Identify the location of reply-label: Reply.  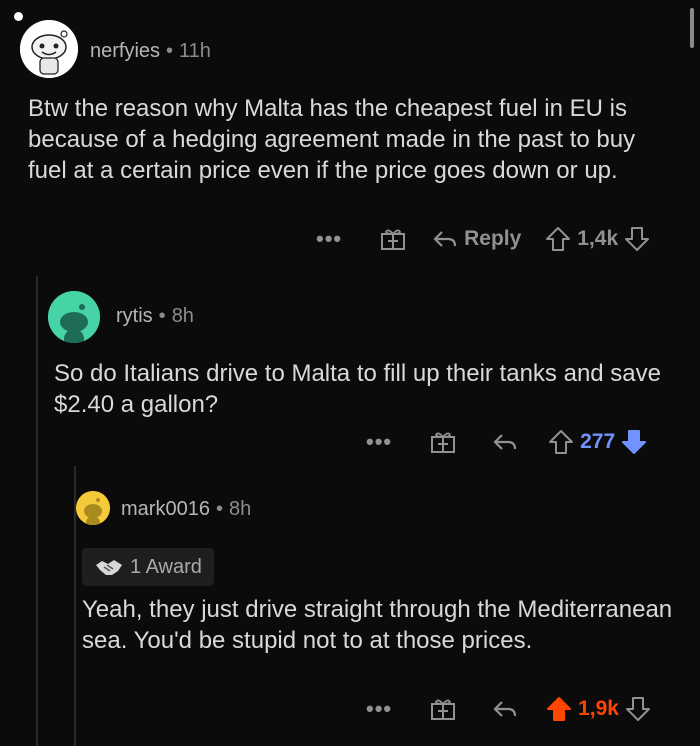
(493, 238).